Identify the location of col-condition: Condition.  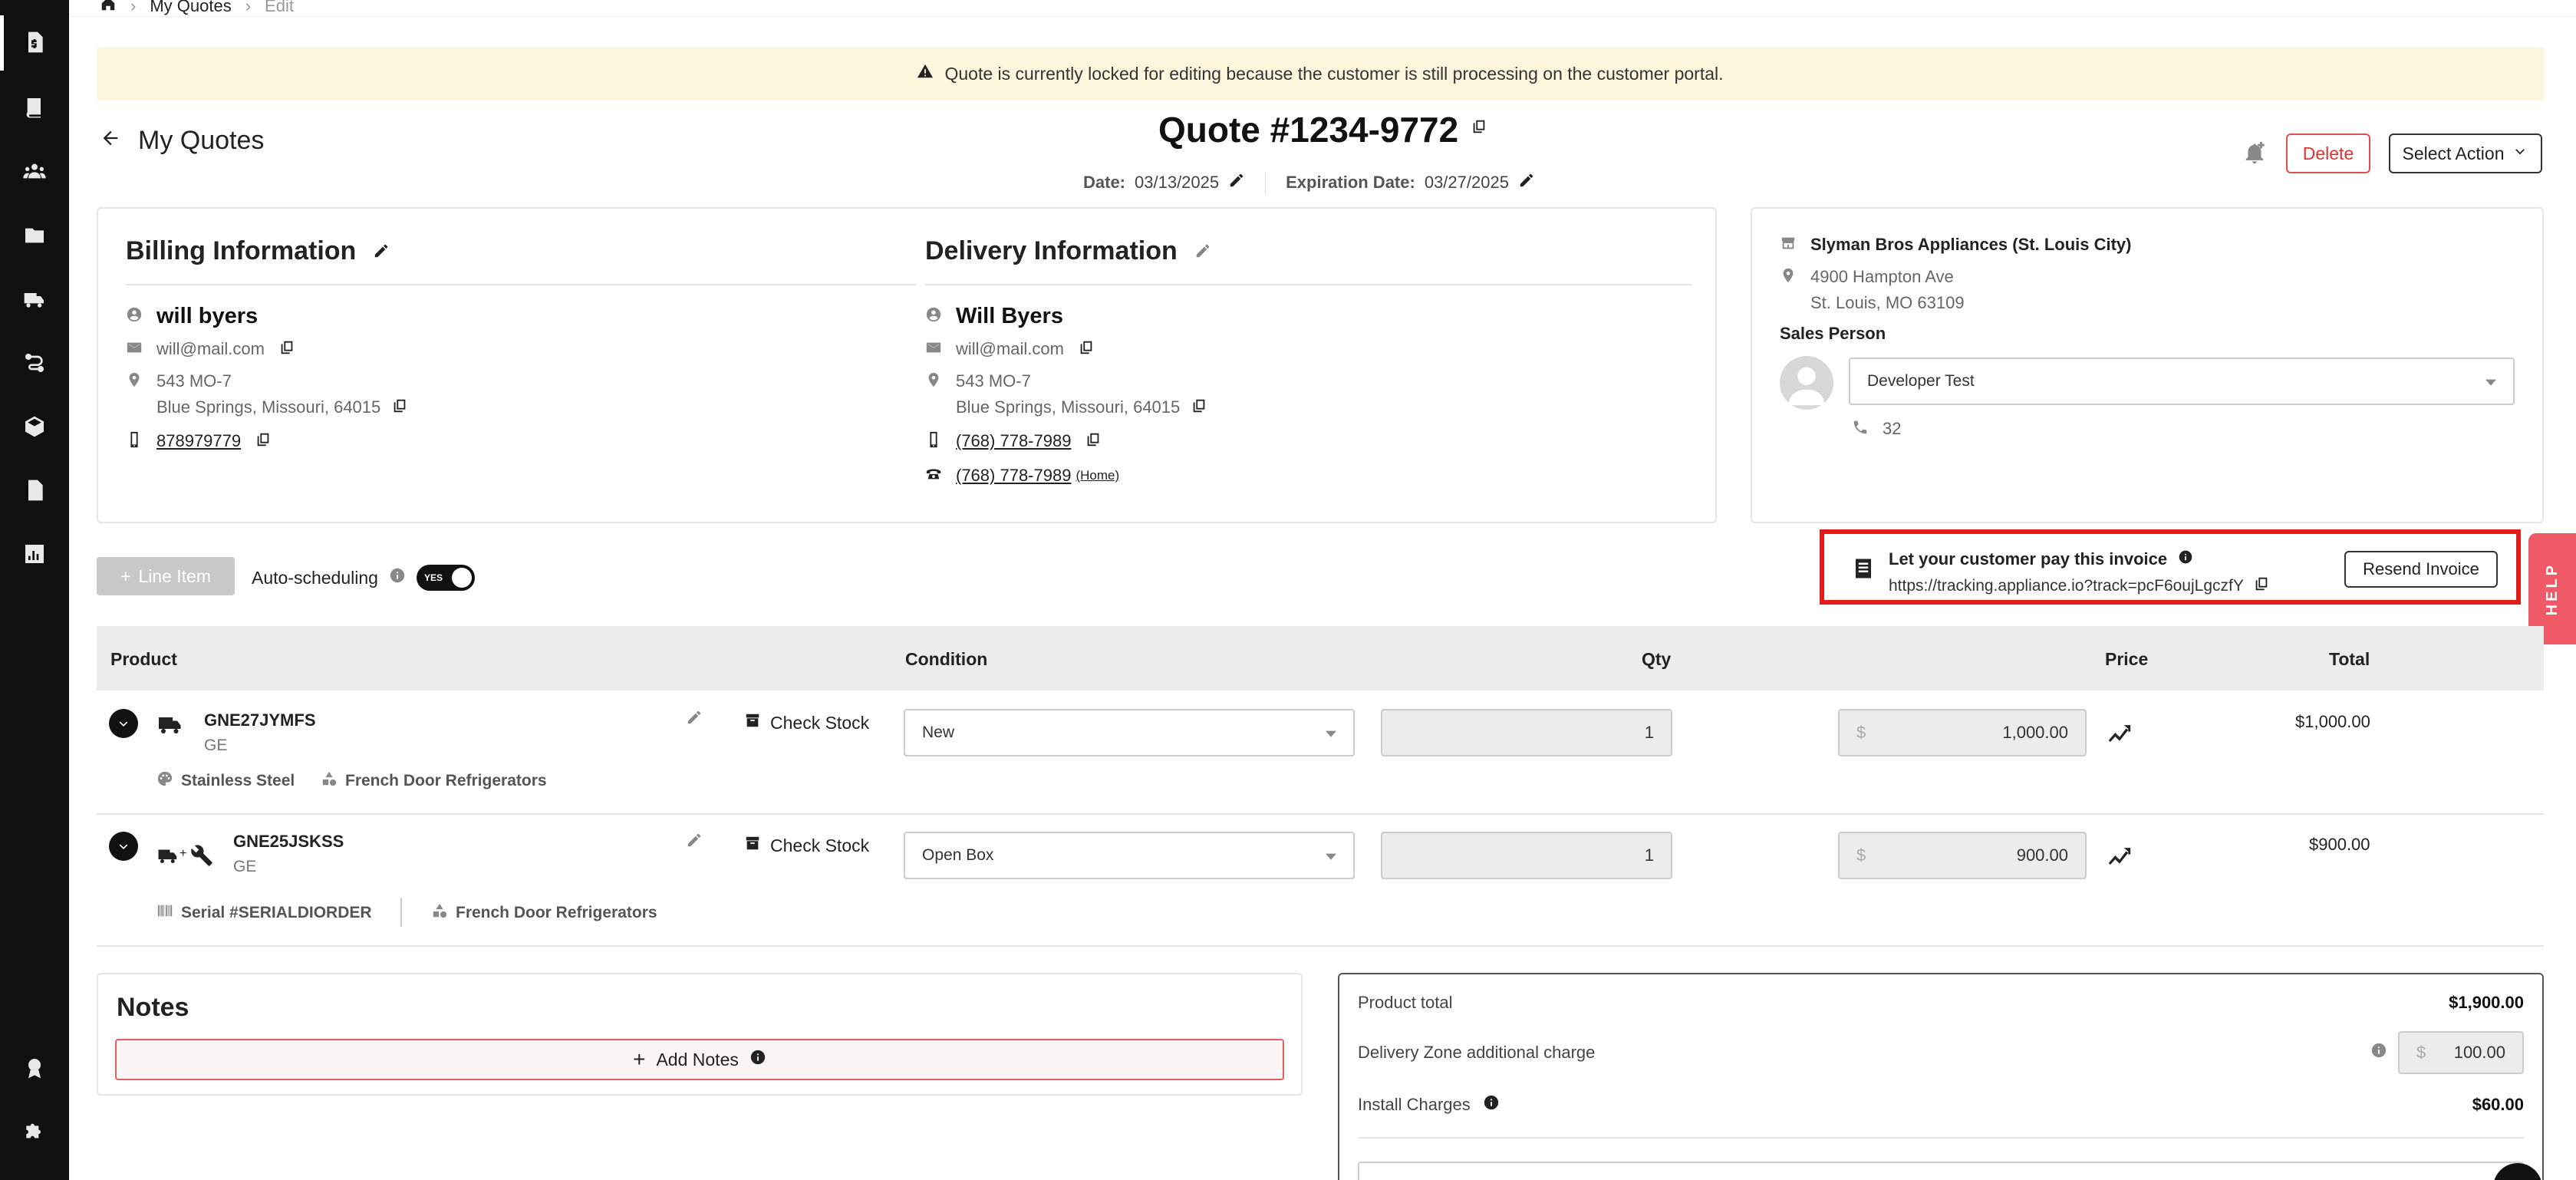
(946, 659).